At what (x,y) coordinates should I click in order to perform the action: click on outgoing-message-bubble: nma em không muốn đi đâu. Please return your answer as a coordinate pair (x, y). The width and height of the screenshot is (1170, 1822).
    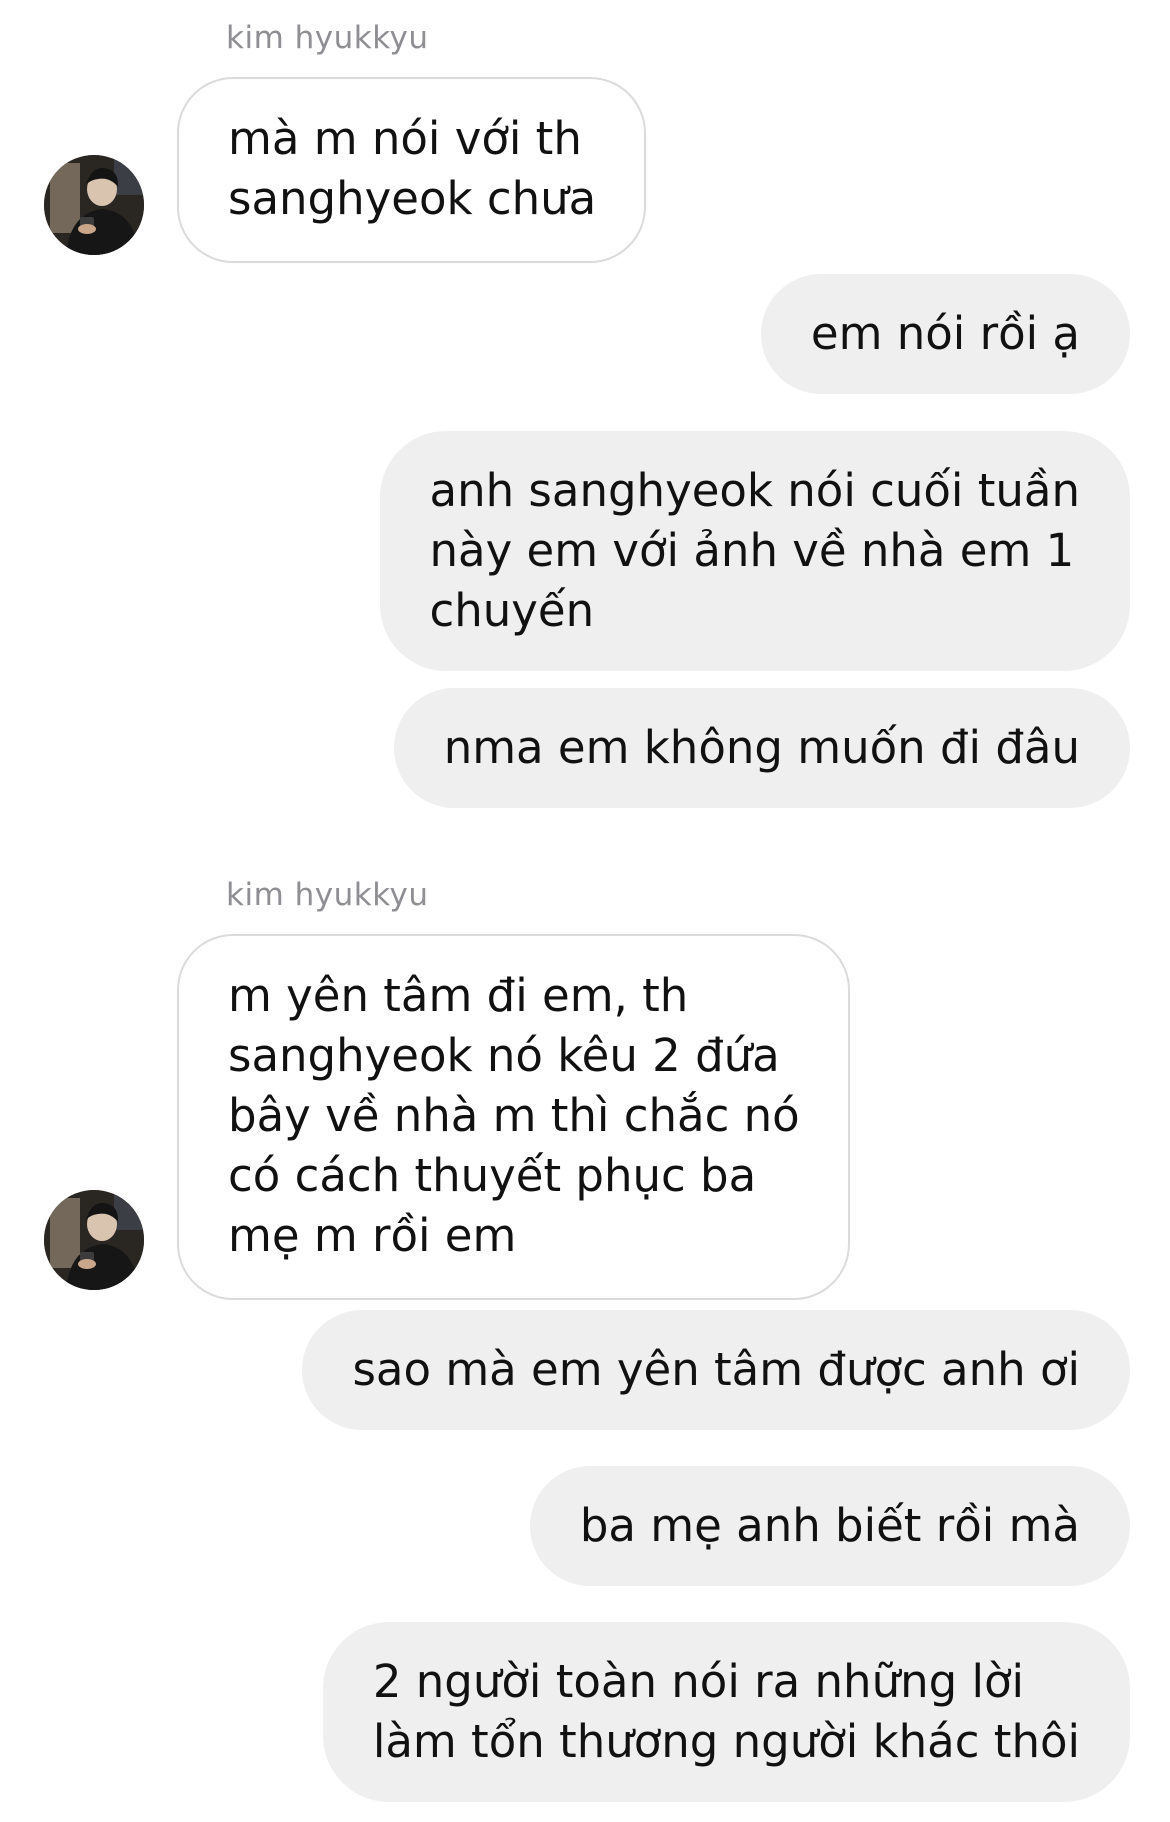
    Looking at the image, I should click on (761, 748).